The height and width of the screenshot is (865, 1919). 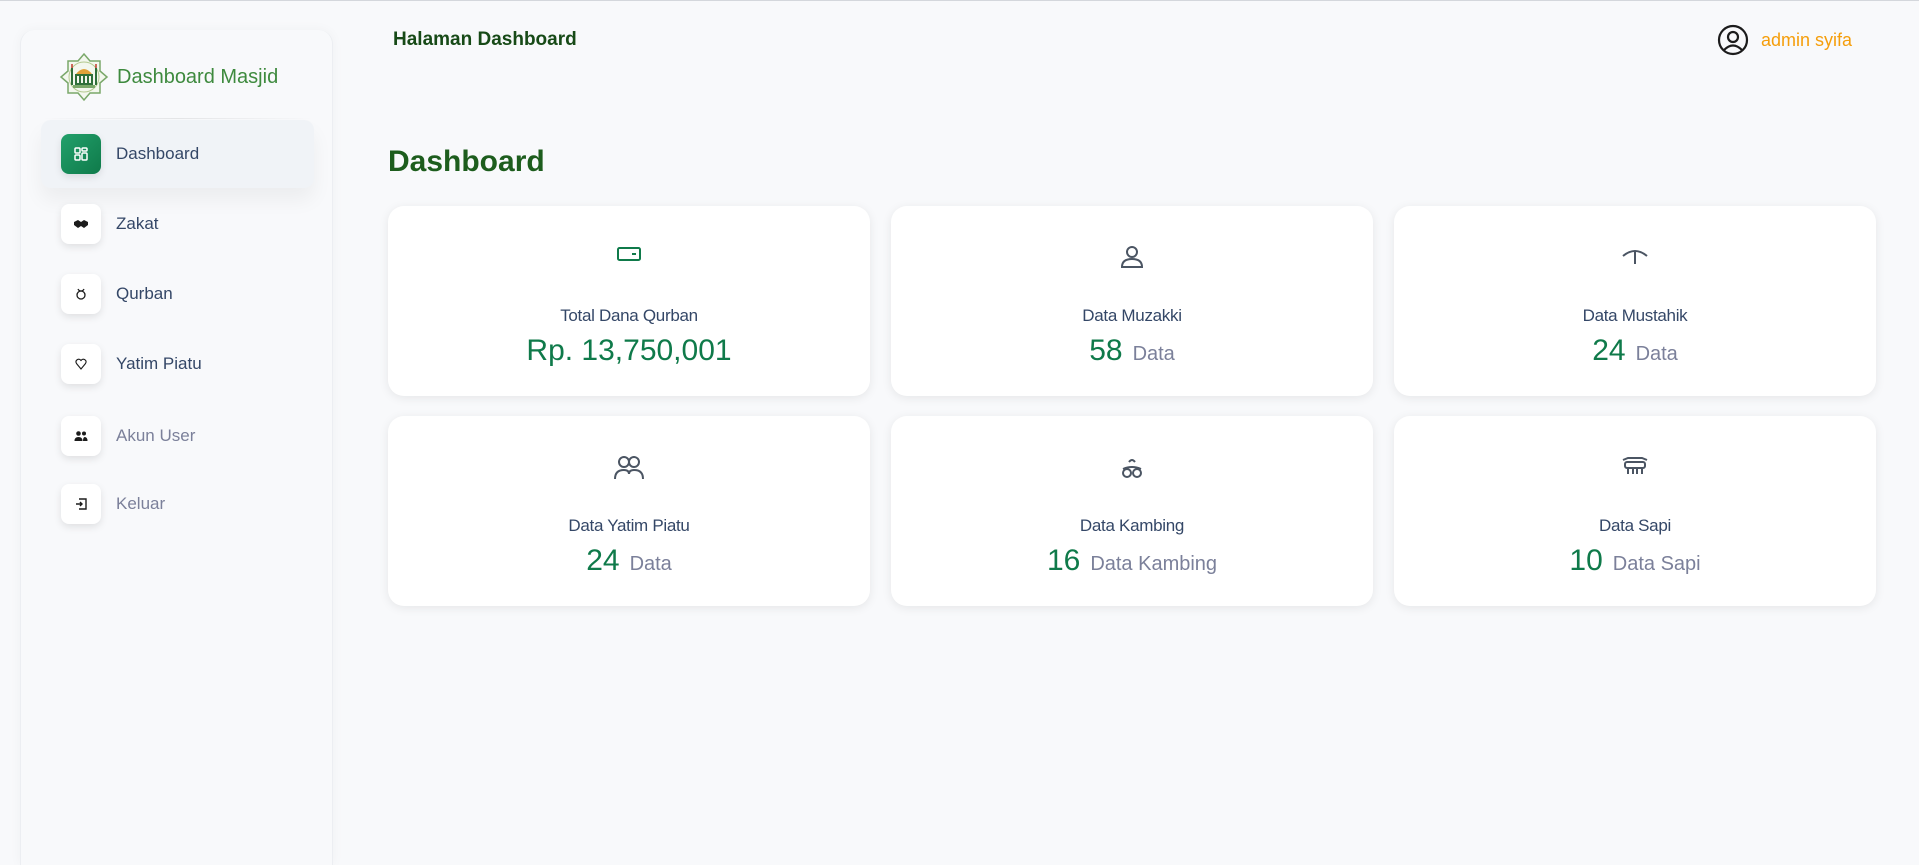 What do you see at coordinates (81, 364) in the screenshot?
I see `heart-icon` at bounding box center [81, 364].